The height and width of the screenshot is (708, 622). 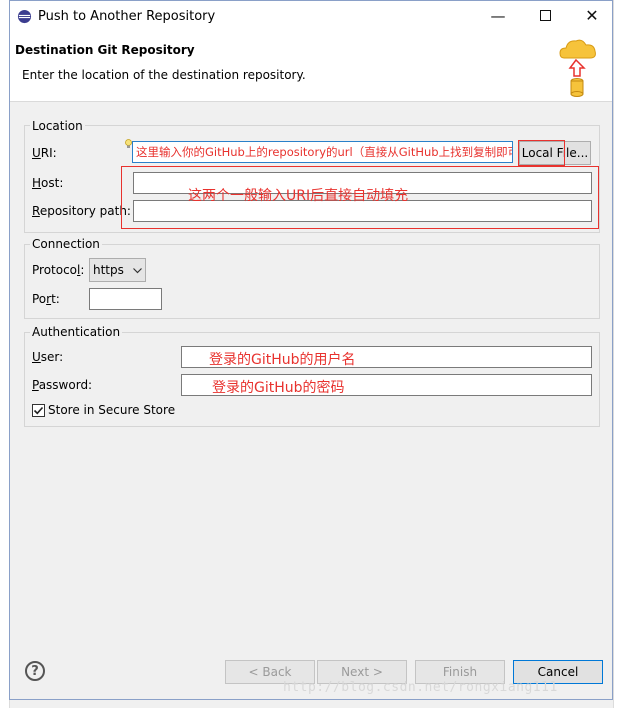 I want to click on title-bar: Push to Another Repository — ✕, so click(x=311, y=16).